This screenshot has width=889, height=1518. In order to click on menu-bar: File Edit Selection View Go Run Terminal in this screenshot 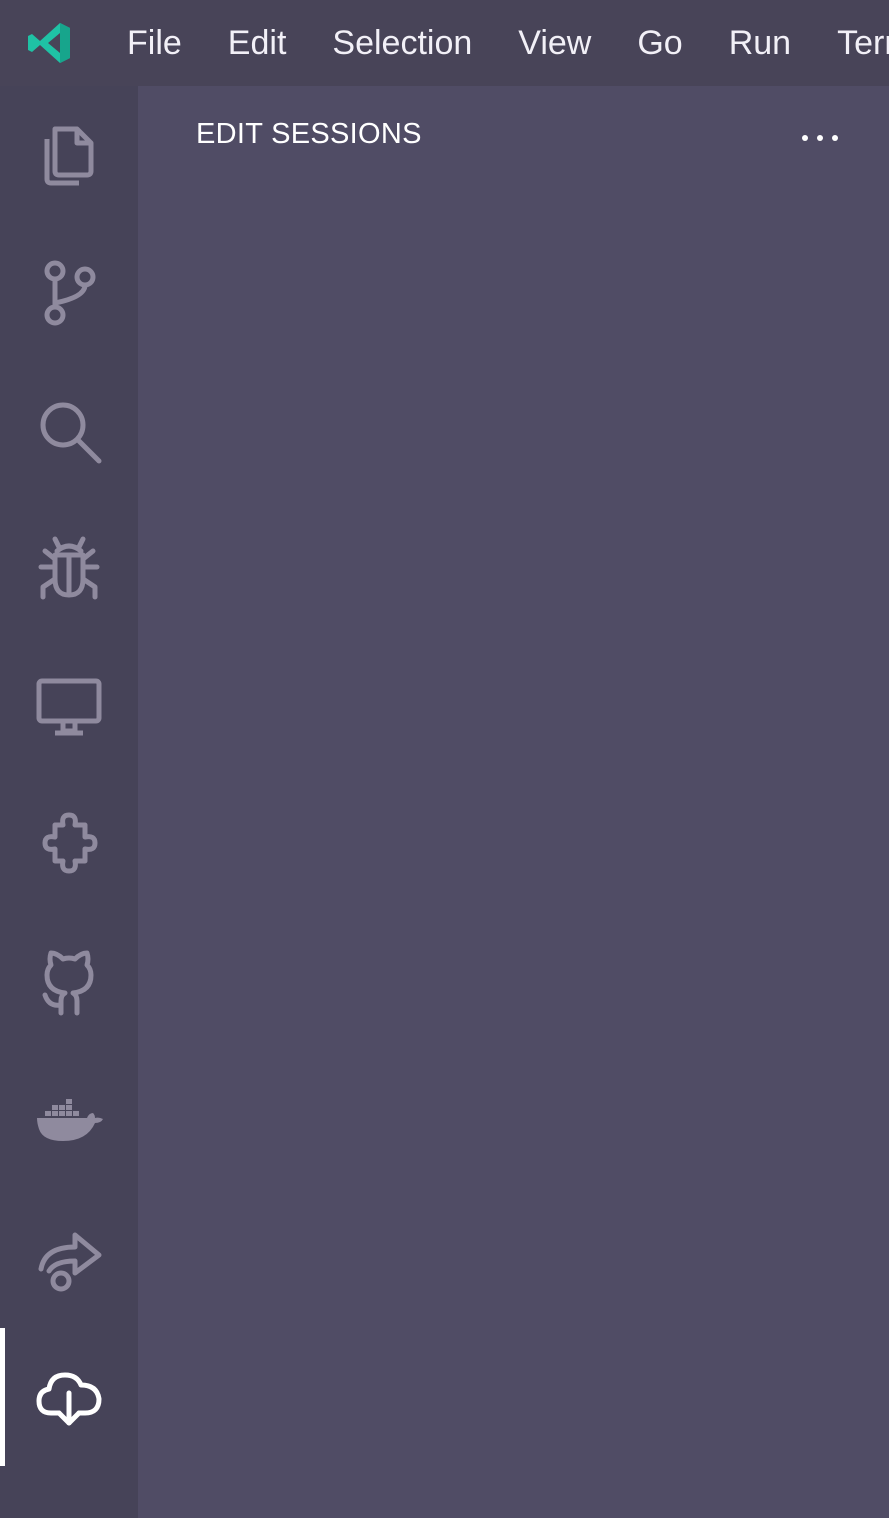, I will do `click(496, 43)`.